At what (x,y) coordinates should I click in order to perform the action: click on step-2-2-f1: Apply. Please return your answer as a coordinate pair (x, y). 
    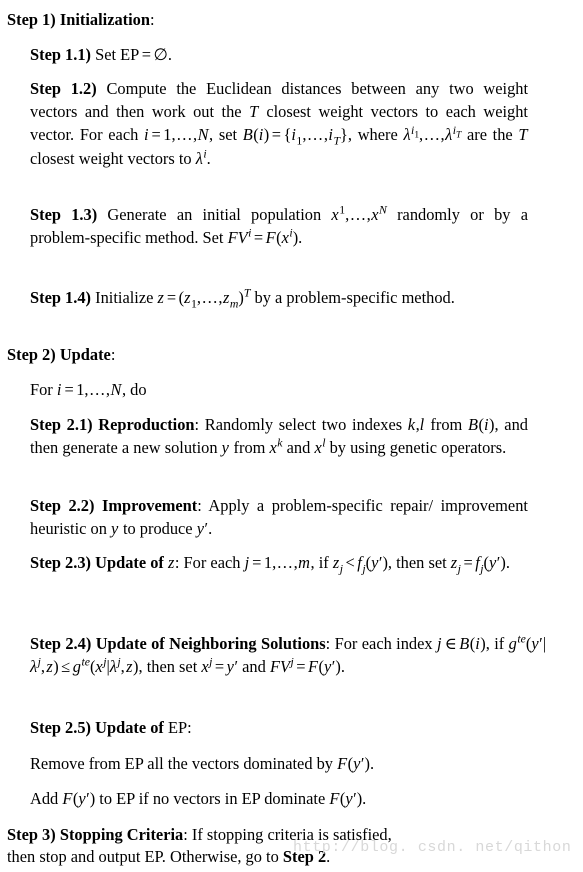
    Looking at the image, I should click on (229, 505).